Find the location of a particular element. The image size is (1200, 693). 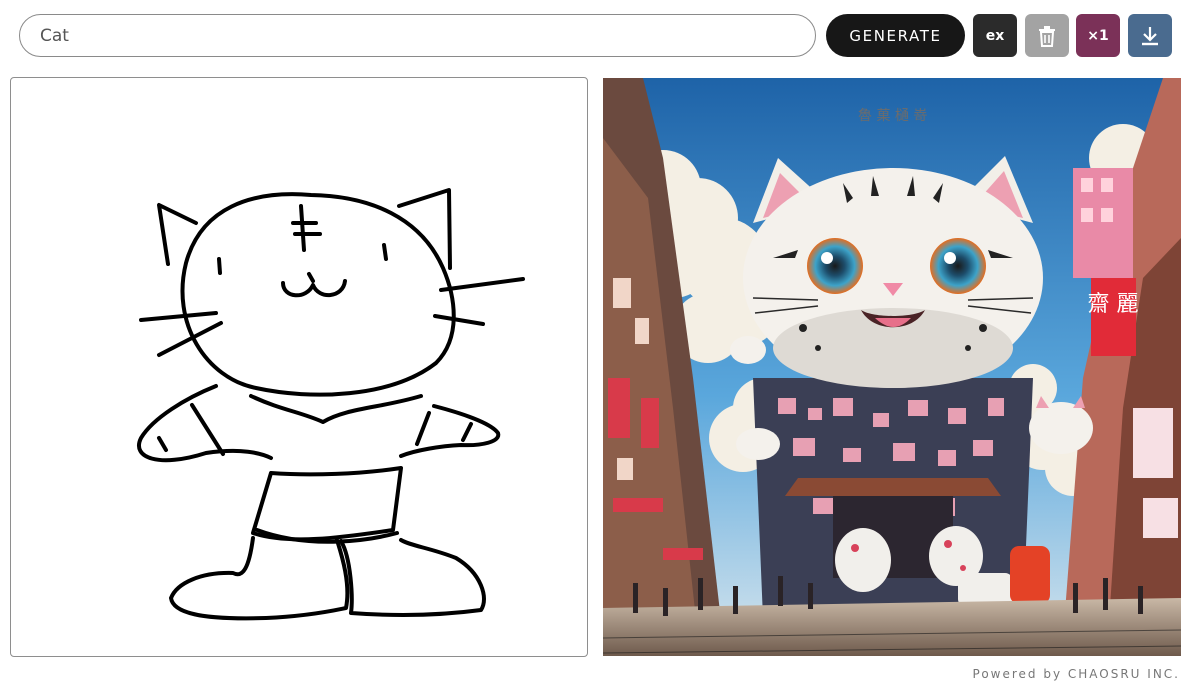

generate-button: GENERATE is located at coordinates (895, 35).